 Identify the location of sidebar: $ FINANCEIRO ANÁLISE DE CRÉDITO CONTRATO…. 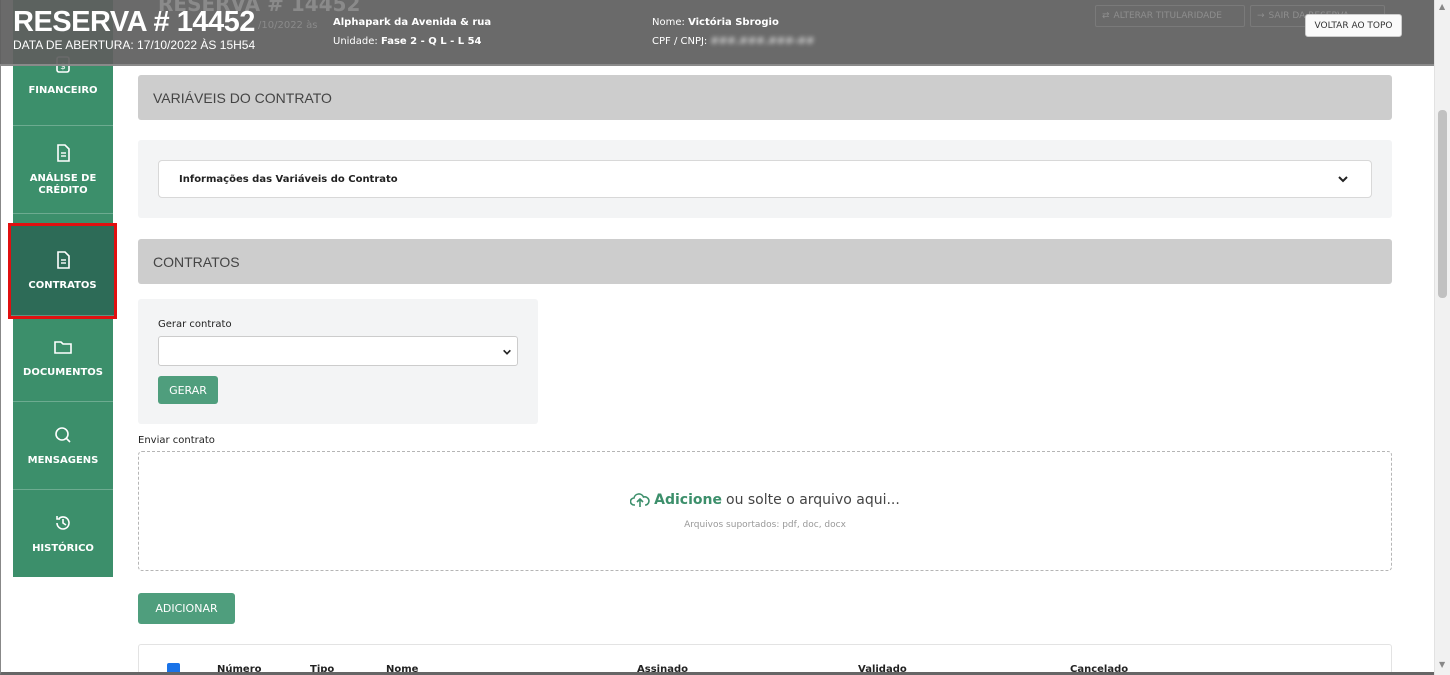
(62, 289).